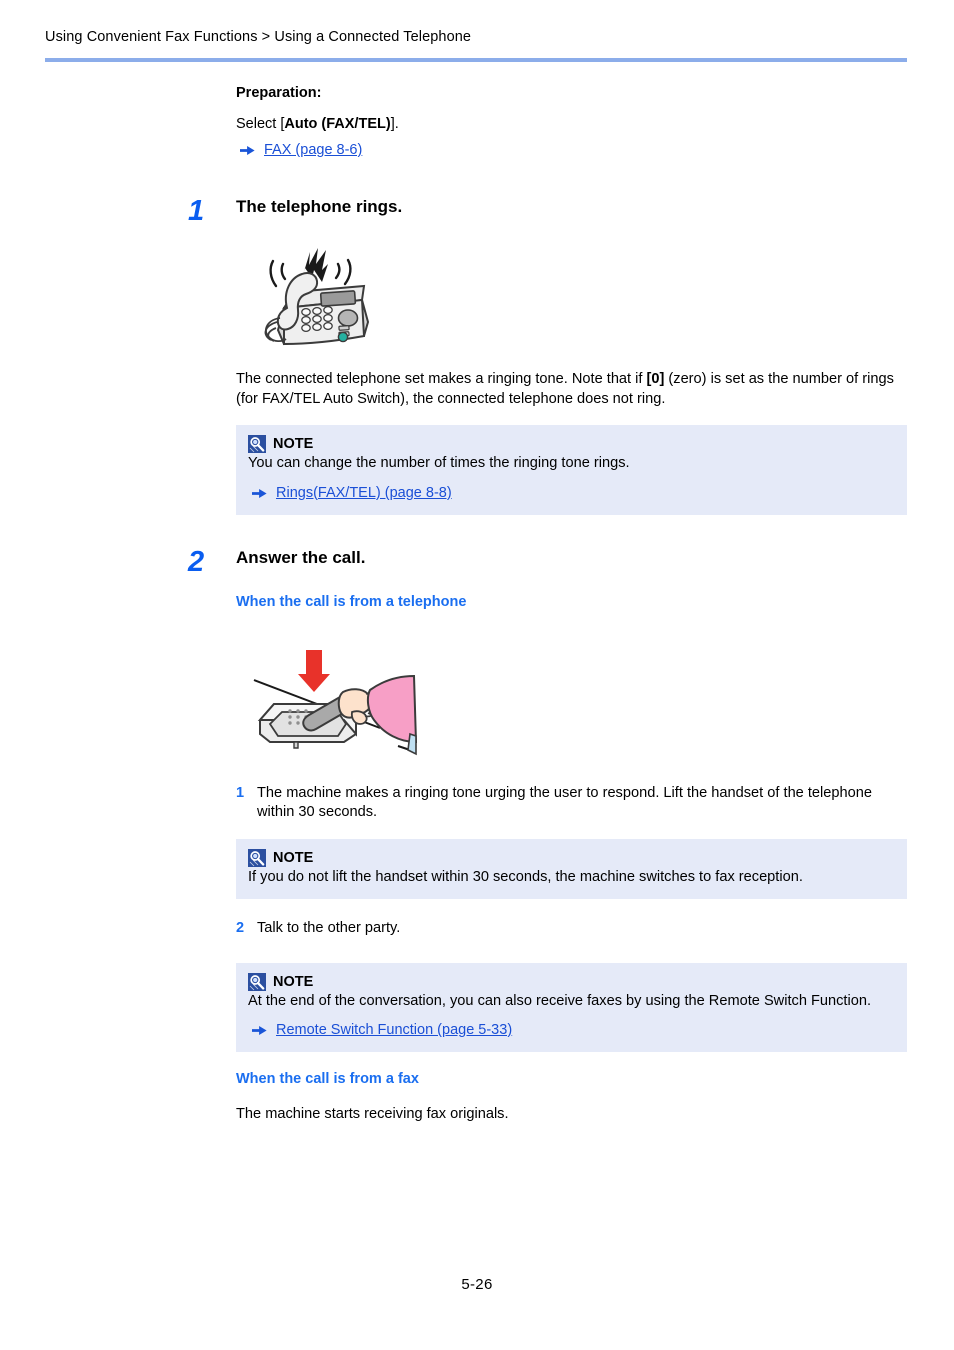 This screenshot has width=954, height=1350. Describe the element at coordinates (578, 295) in the screenshot. I see `ringing-telephone-illustration` at that location.